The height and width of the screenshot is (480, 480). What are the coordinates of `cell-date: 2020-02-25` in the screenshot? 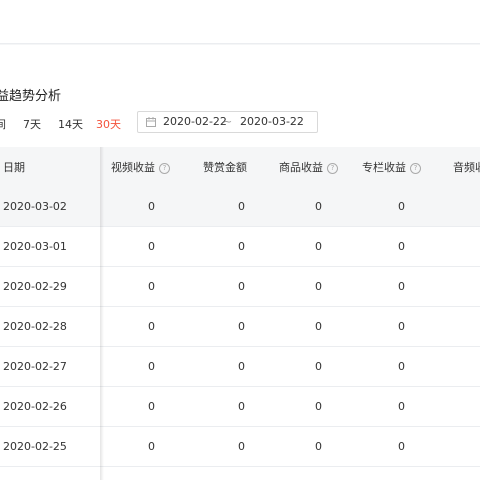 It's located at (35, 446).